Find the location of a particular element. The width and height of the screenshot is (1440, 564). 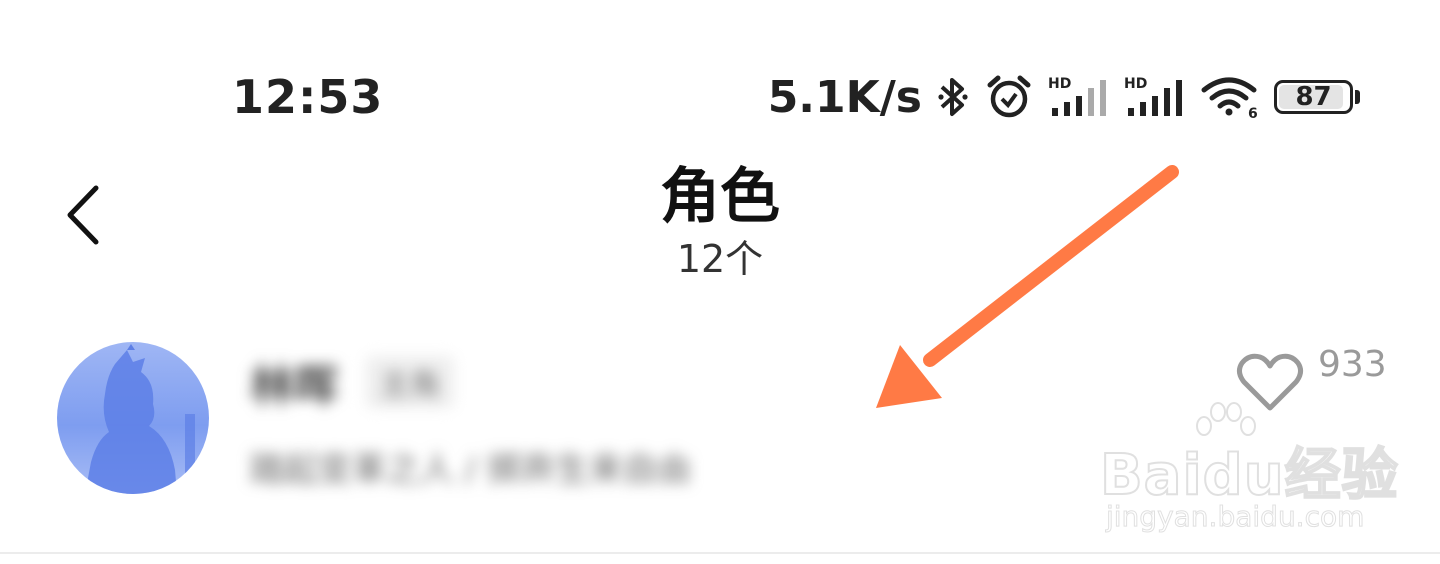

battery-level: 87 is located at coordinates (1313, 97).